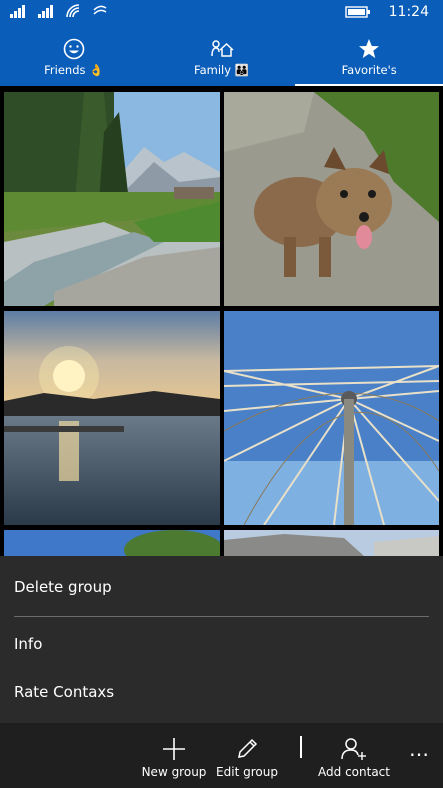 This screenshot has width=443, height=788. What do you see at coordinates (74, 69) in the screenshot?
I see `tab-friends-label: Friends 👌` at bounding box center [74, 69].